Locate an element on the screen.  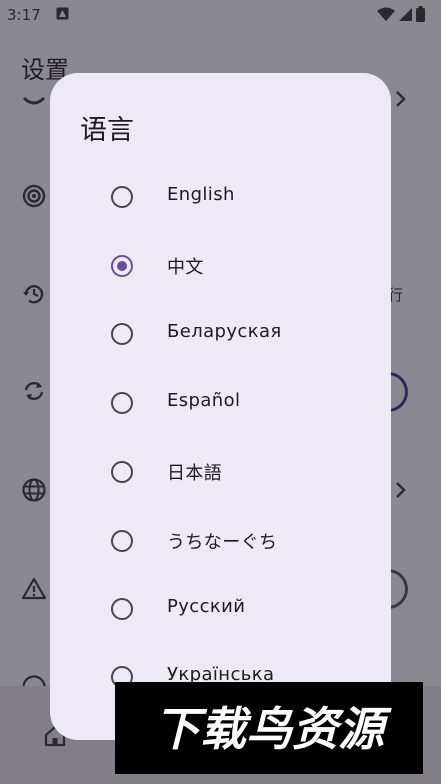
podcast-icon is located at coordinates (34, 196).